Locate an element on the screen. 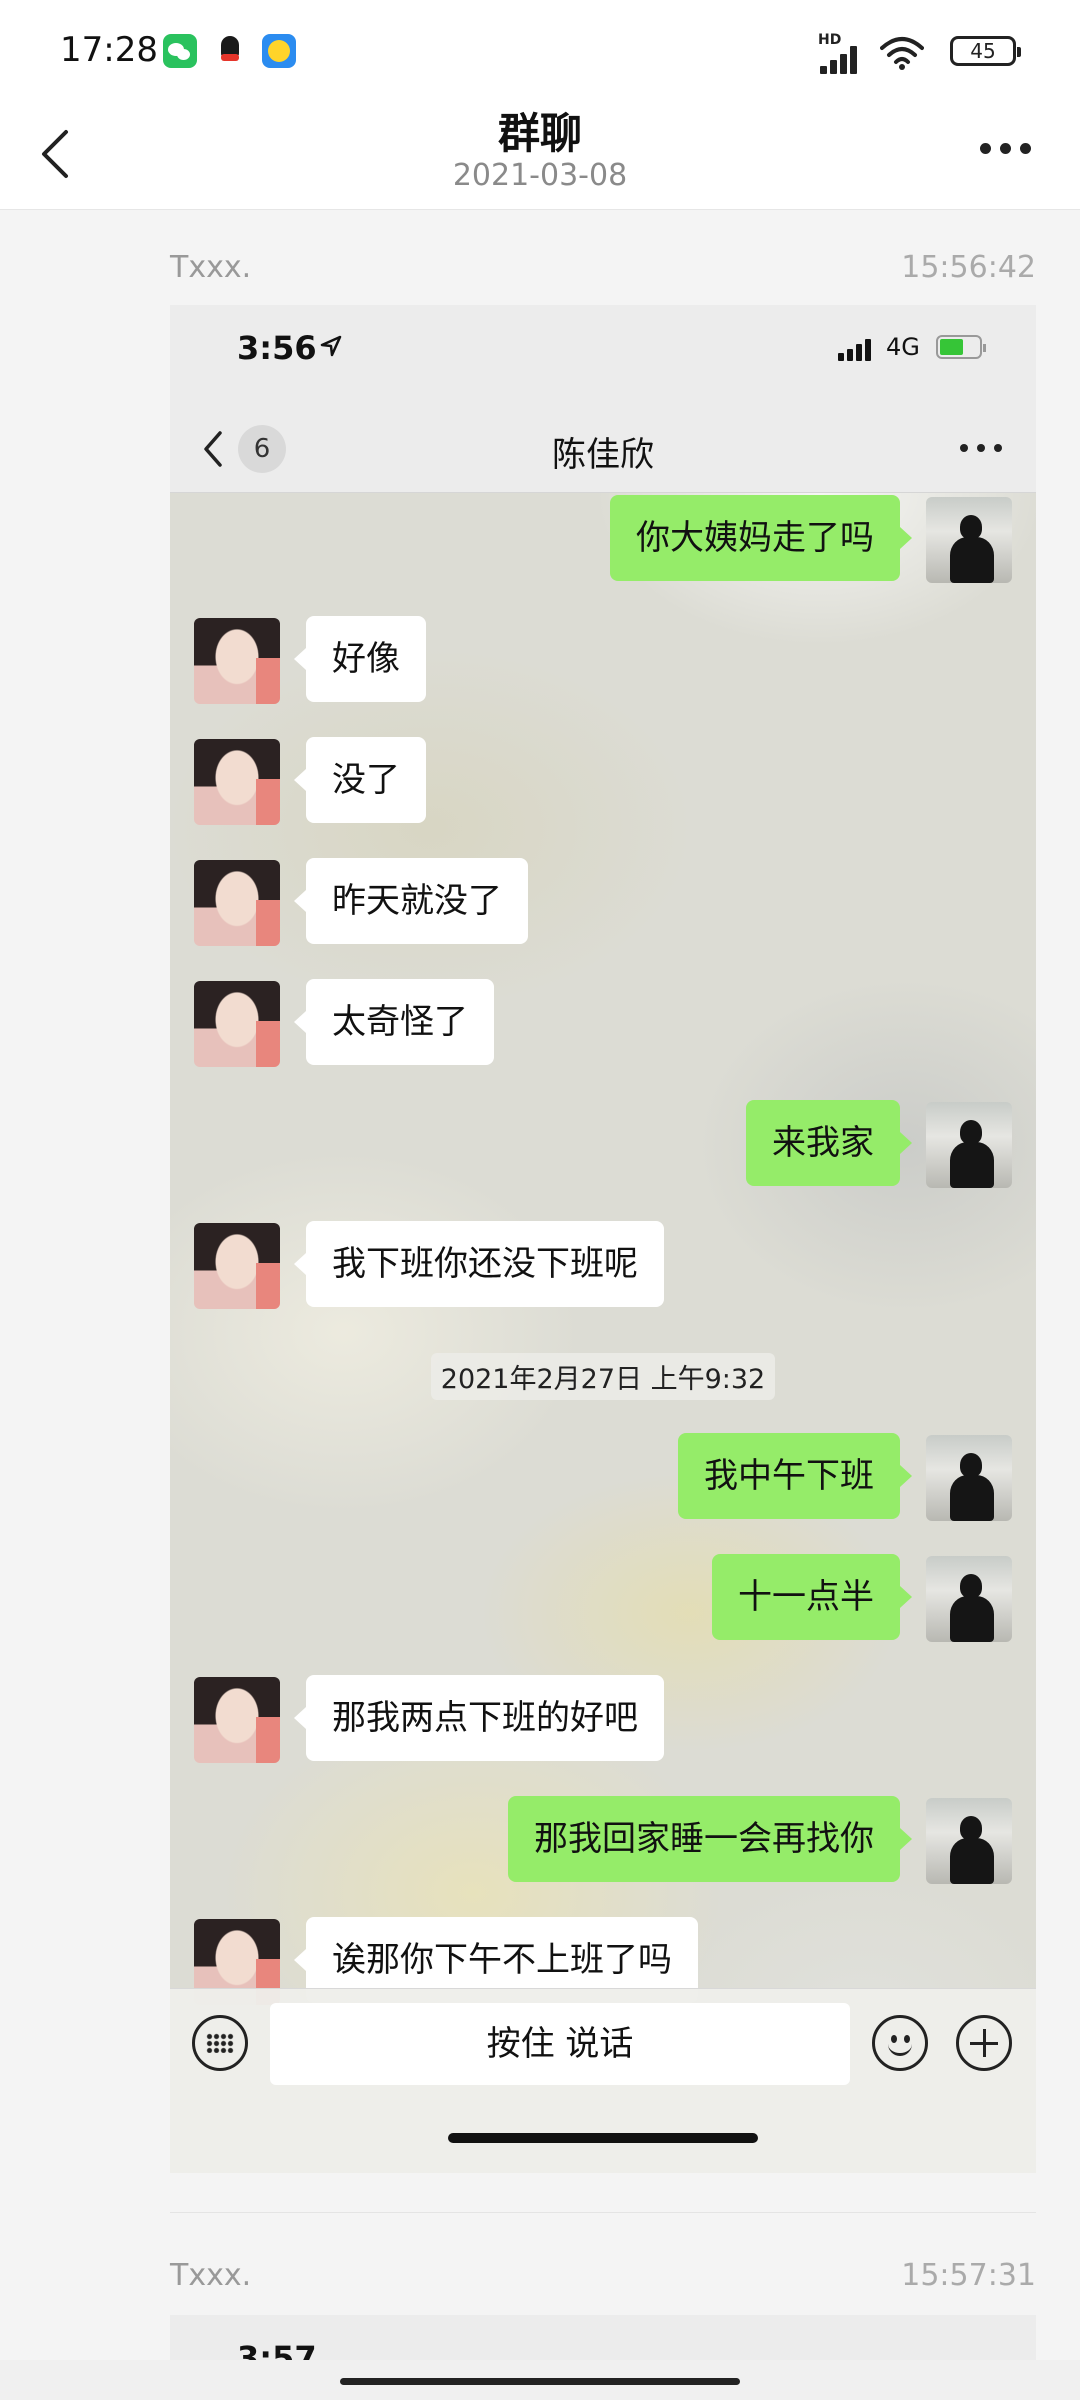 The height and width of the screenshot is (2400, 1080). location-arrow-icon is located at coordinates (331, 346).